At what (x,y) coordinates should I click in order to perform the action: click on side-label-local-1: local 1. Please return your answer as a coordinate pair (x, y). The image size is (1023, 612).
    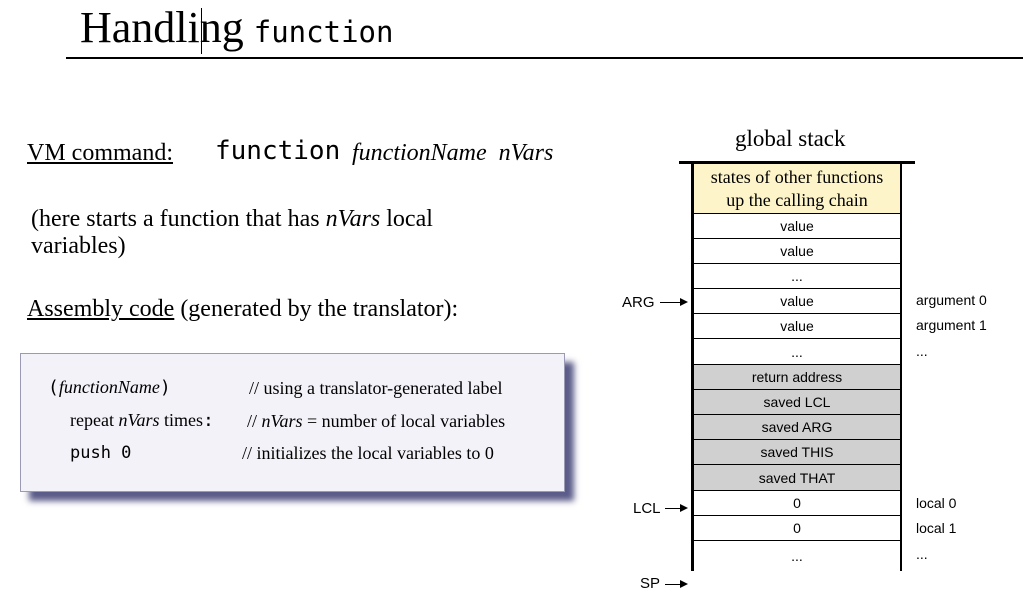
    Looking at the image, I should click on (936, 528).